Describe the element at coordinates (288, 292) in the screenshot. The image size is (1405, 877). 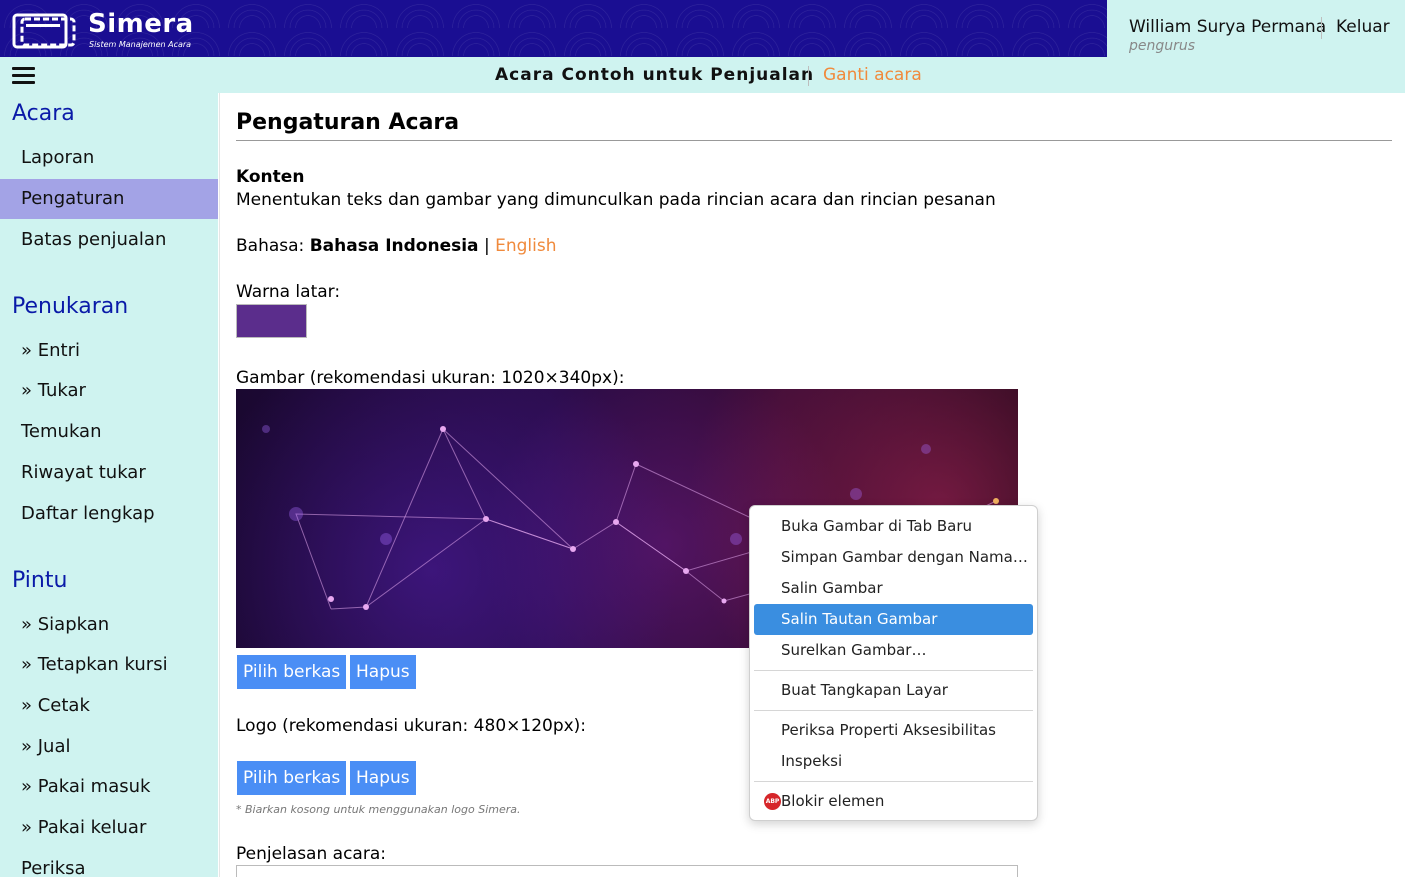
I see `bg-color-label: Warna latar:` at that location.